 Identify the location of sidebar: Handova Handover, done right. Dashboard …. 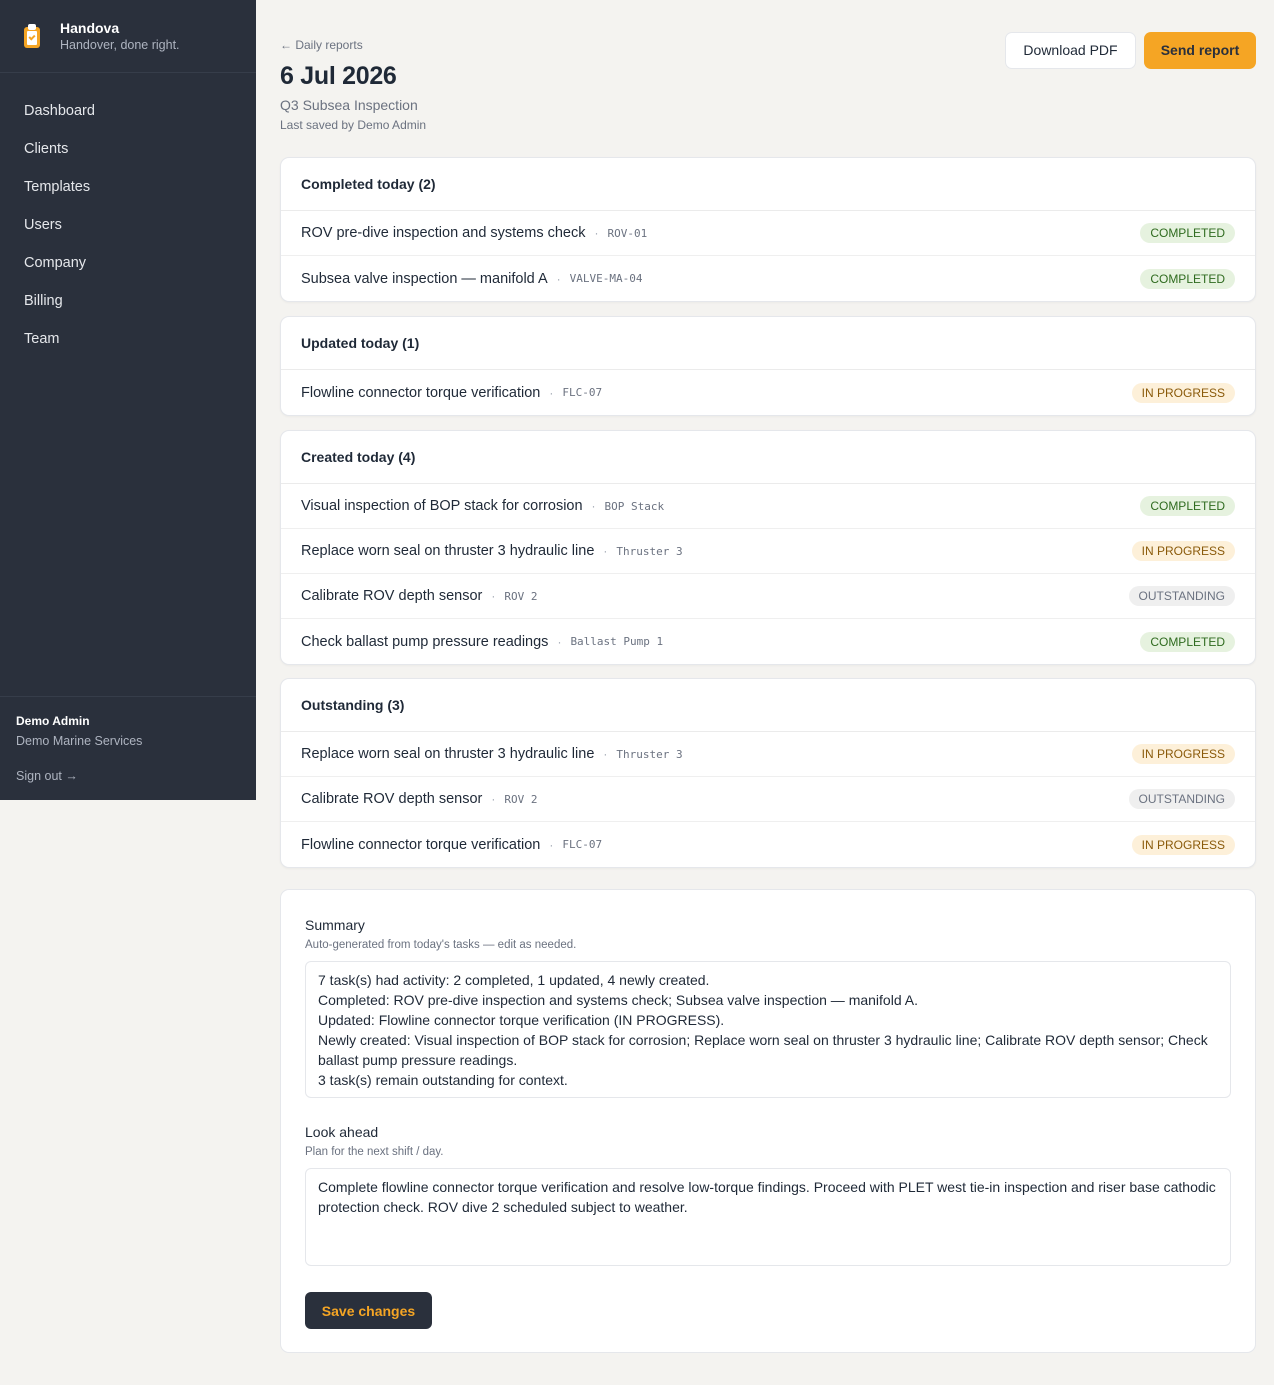
(128, 400).